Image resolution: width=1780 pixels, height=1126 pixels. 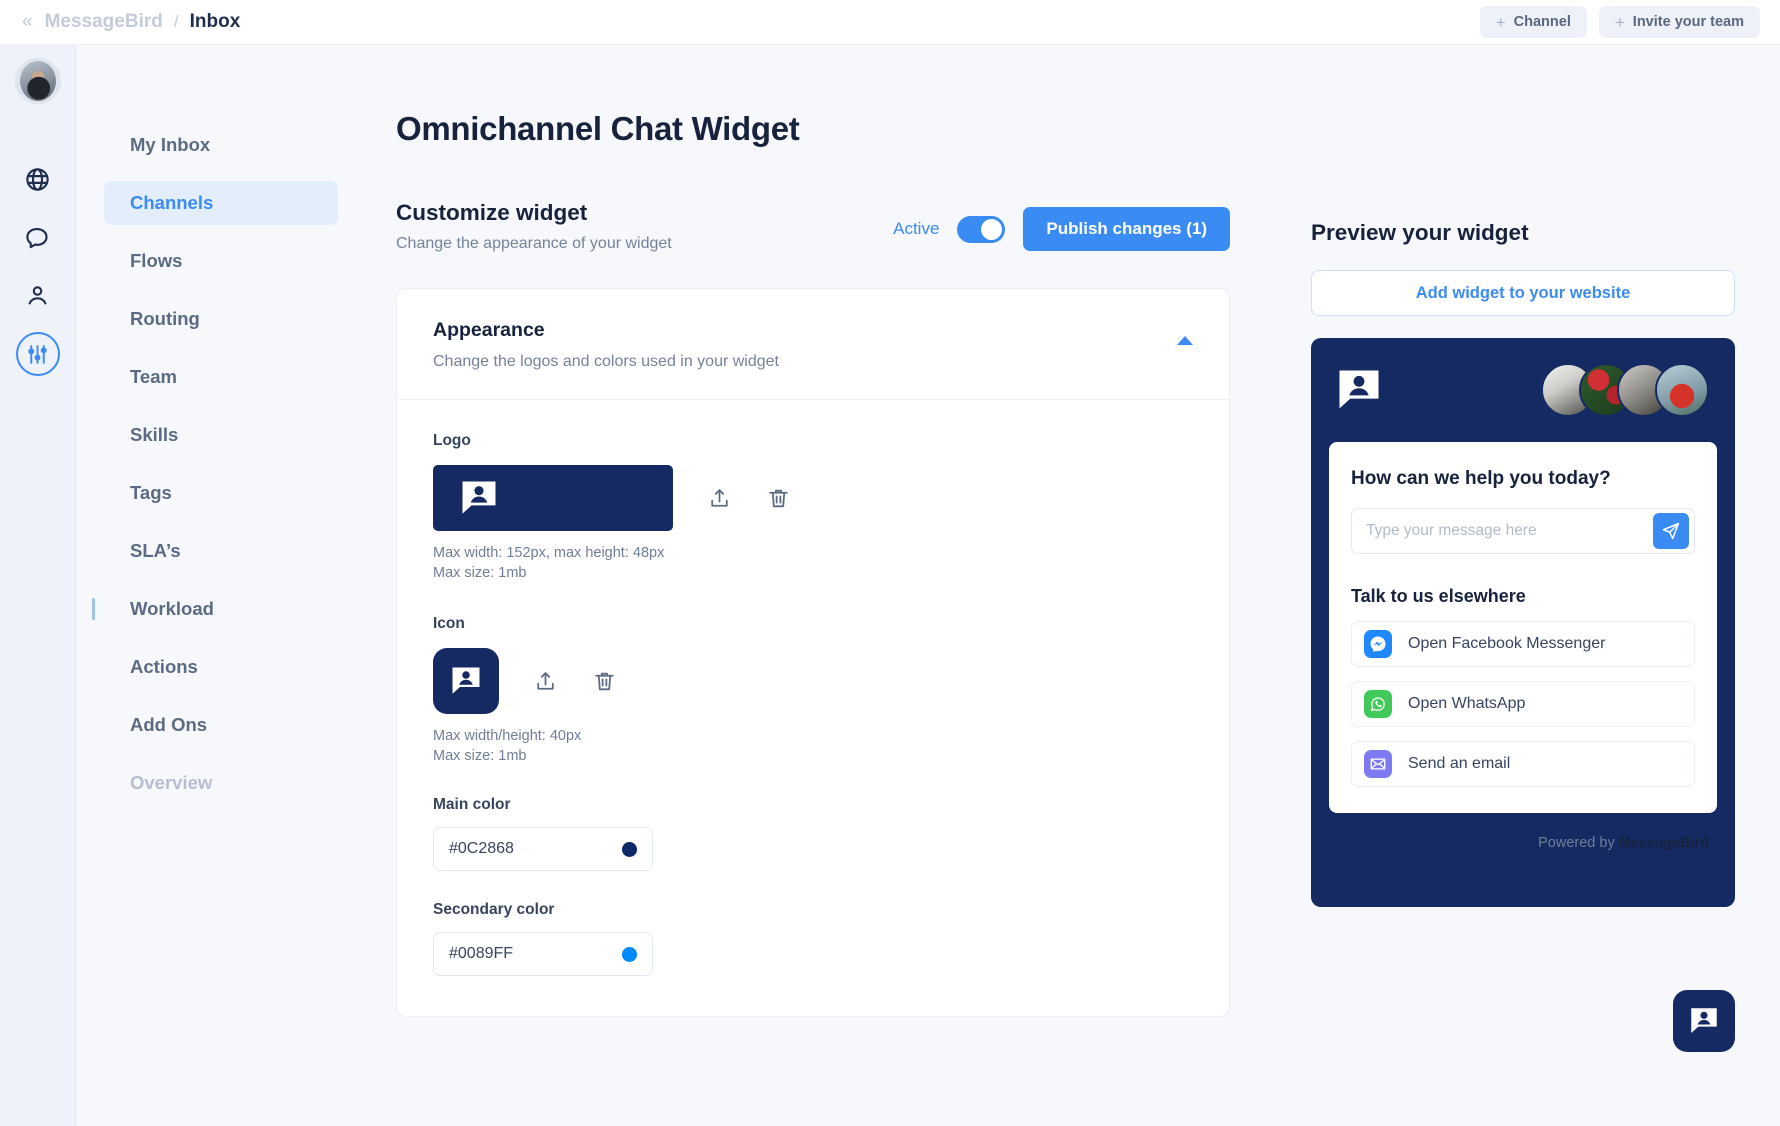 I want to click on widget-channels-title: Talk to us elsewhere, so click(x=1438, y=596).